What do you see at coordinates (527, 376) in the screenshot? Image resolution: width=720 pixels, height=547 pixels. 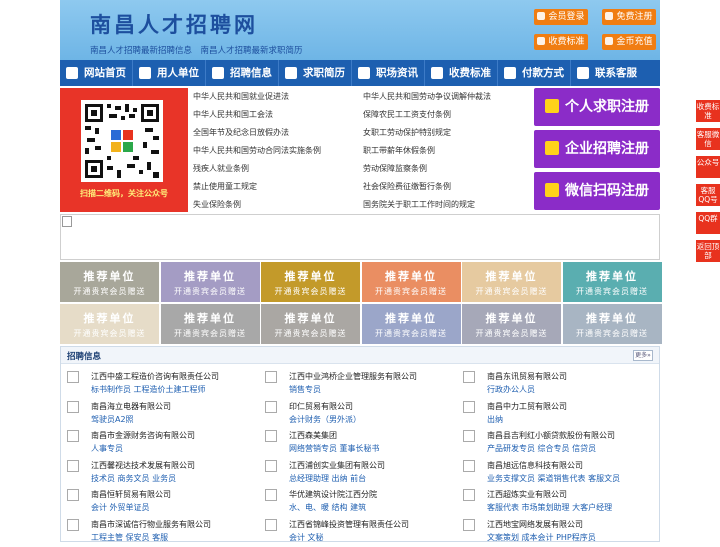 I see `company-name-link: 南昌东讯贸易有限公司` at bounding box center [527, 376].